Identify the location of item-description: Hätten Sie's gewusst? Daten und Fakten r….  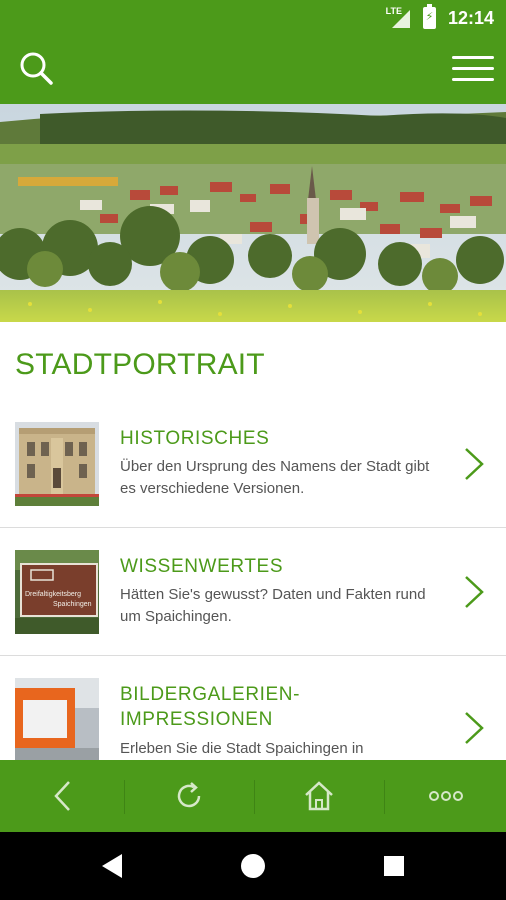
(273, 605).